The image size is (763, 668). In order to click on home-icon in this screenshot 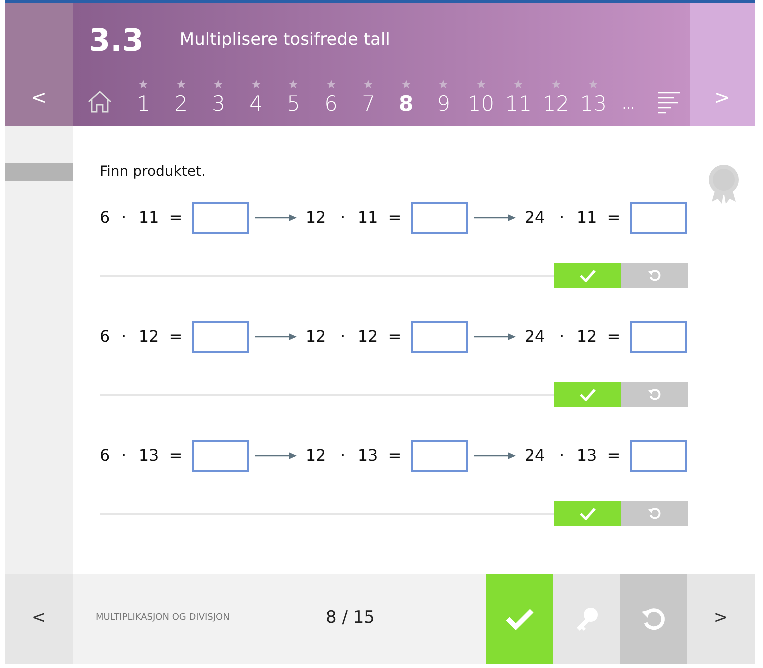, I will do `click(100, 102)`.